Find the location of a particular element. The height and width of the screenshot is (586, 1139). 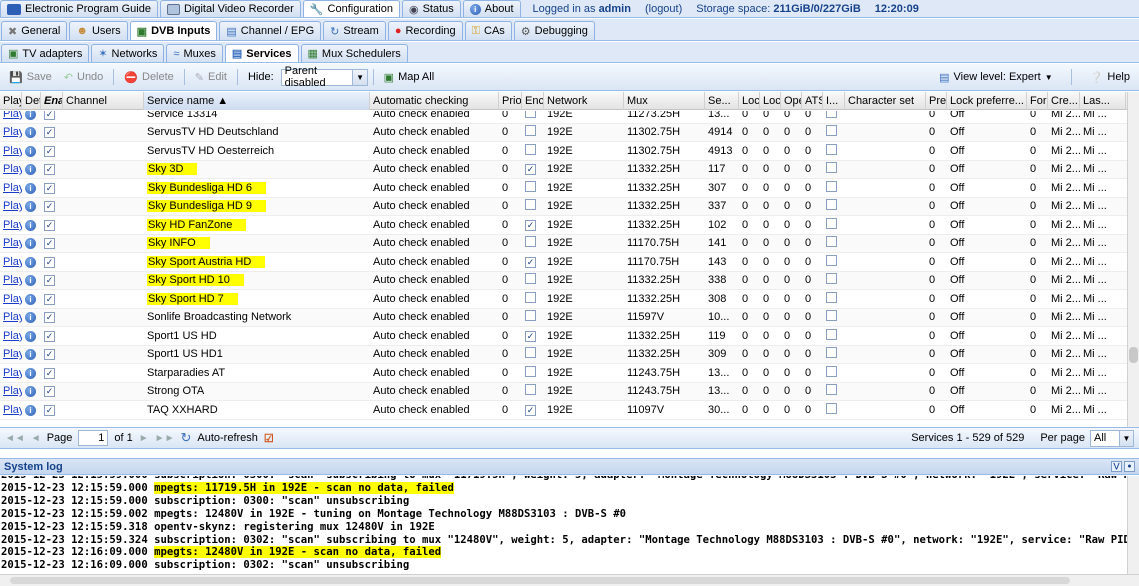

col-local-2-header: Loc is located at coordinates (770, 101).